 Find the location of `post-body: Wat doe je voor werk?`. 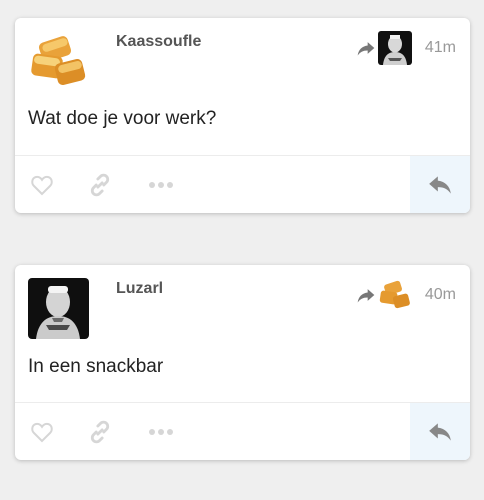

post-body: Wat doe je voor werk? is located at coordinates (122, 118).